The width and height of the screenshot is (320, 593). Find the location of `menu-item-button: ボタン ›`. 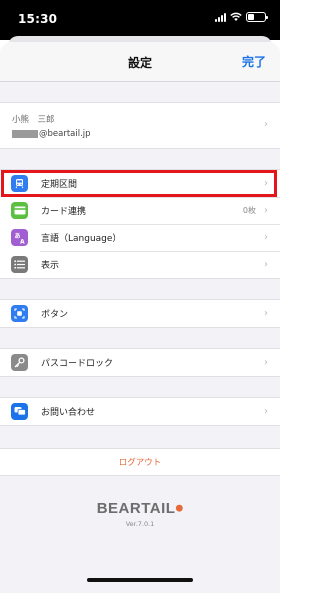

menu-item-button: ボタン › is located at coordinates (140, 313).